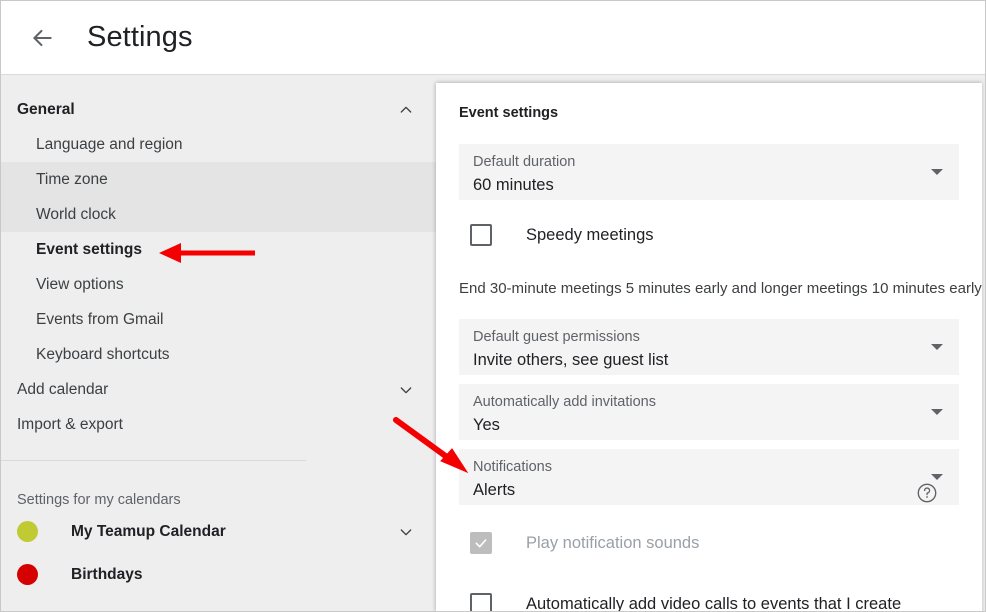 This screenshot has width=986, height=612. I want to click on sidebar-item-events-from-gmail: Events from Gmail, so click(218, 319).